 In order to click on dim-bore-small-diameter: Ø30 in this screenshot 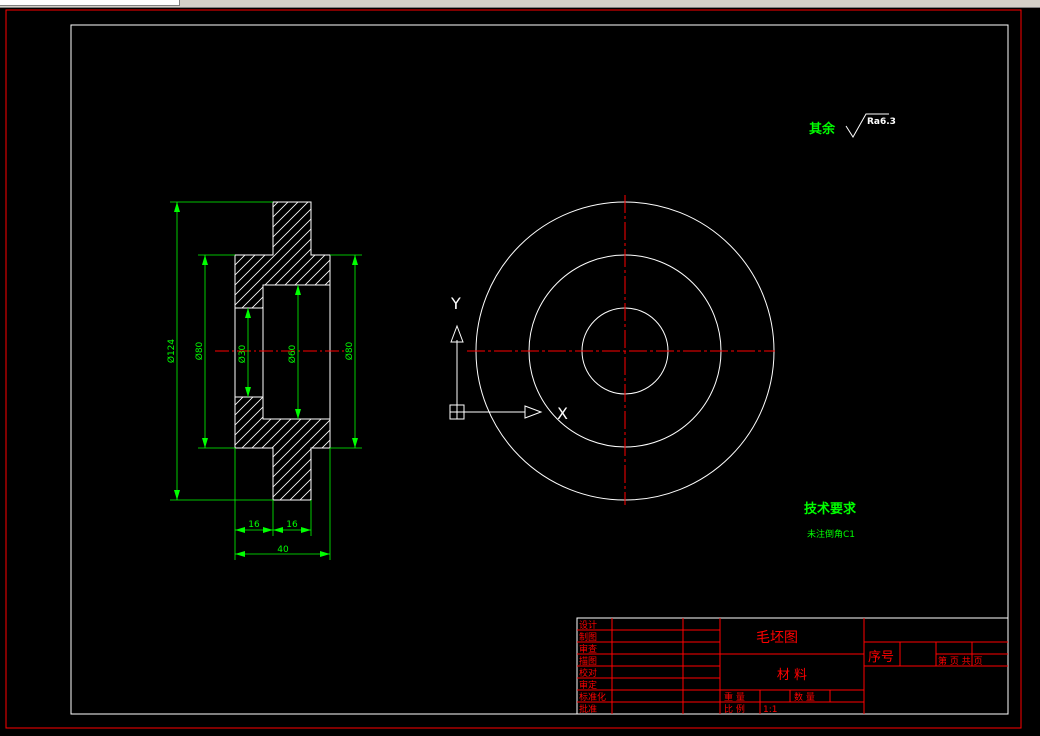, I will do `click(242, 353)`.